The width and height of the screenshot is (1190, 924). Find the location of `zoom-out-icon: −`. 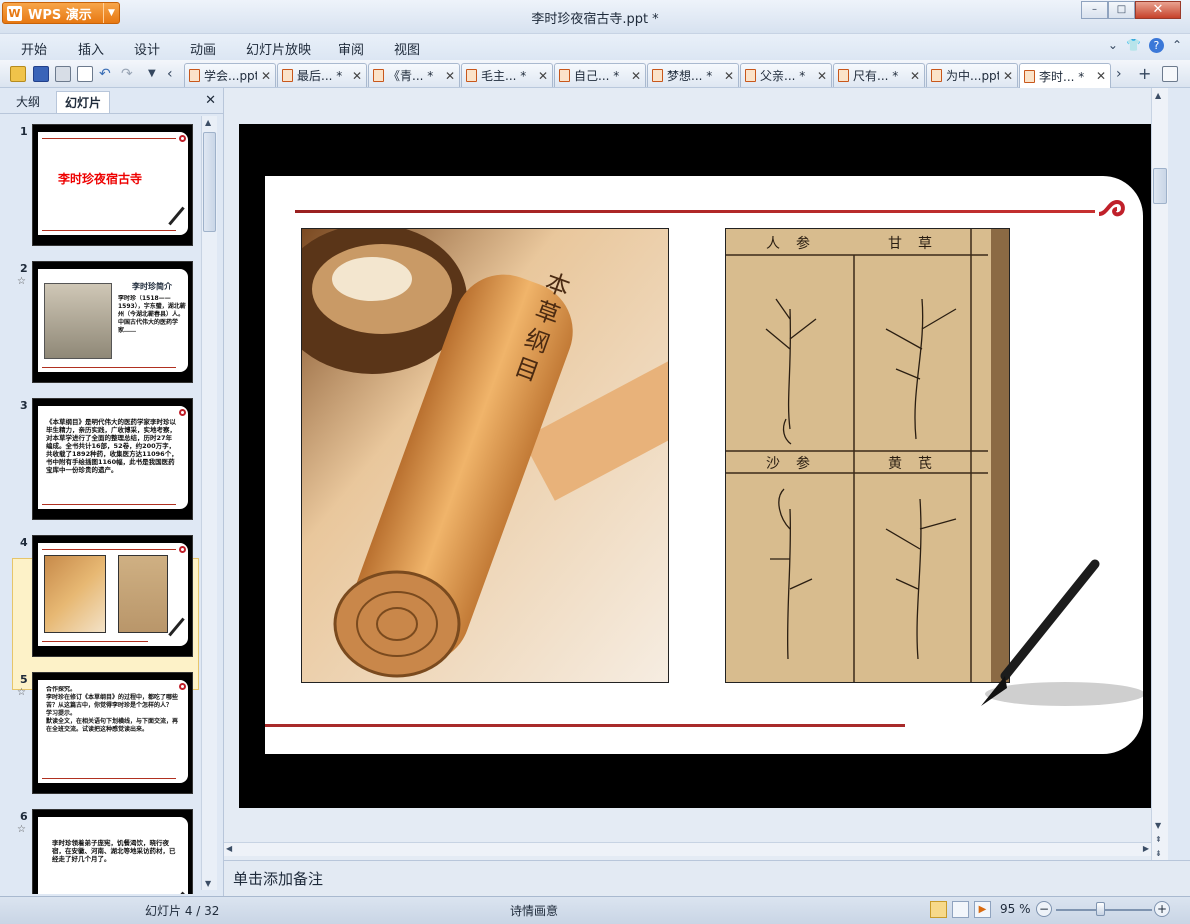

zoom-out-icon: − is located at coordinates (1044, 909).